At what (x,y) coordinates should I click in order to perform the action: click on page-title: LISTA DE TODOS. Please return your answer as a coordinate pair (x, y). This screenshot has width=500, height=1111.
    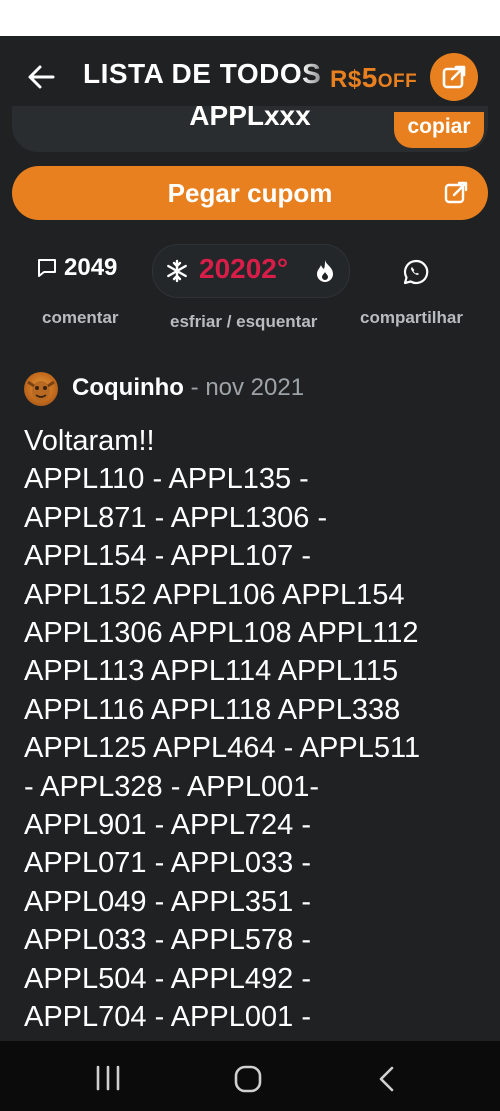
    Looking at the image, I should click on (212, 74).